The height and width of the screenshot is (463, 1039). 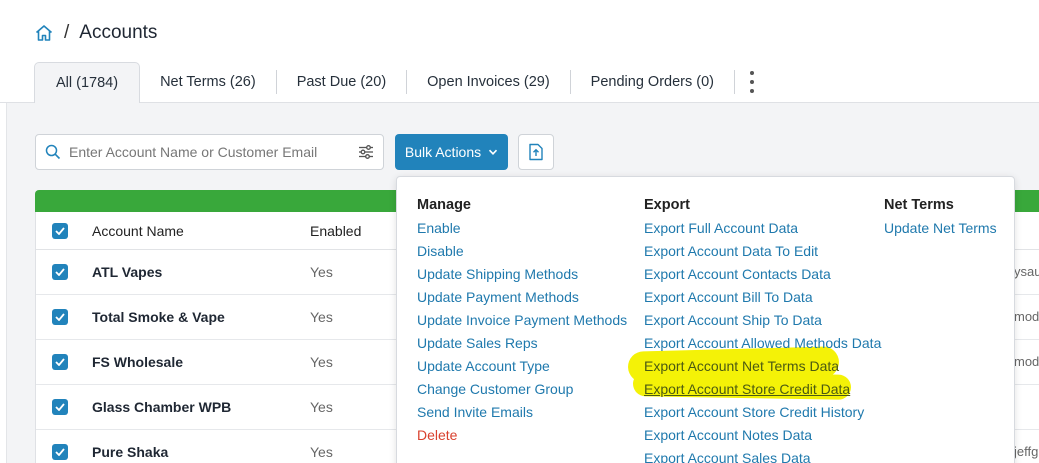 What do you see at coordinates (522, 436) in the screenshot?
I see `menu-item-delete: Delete` at bounding box center [522, 436].